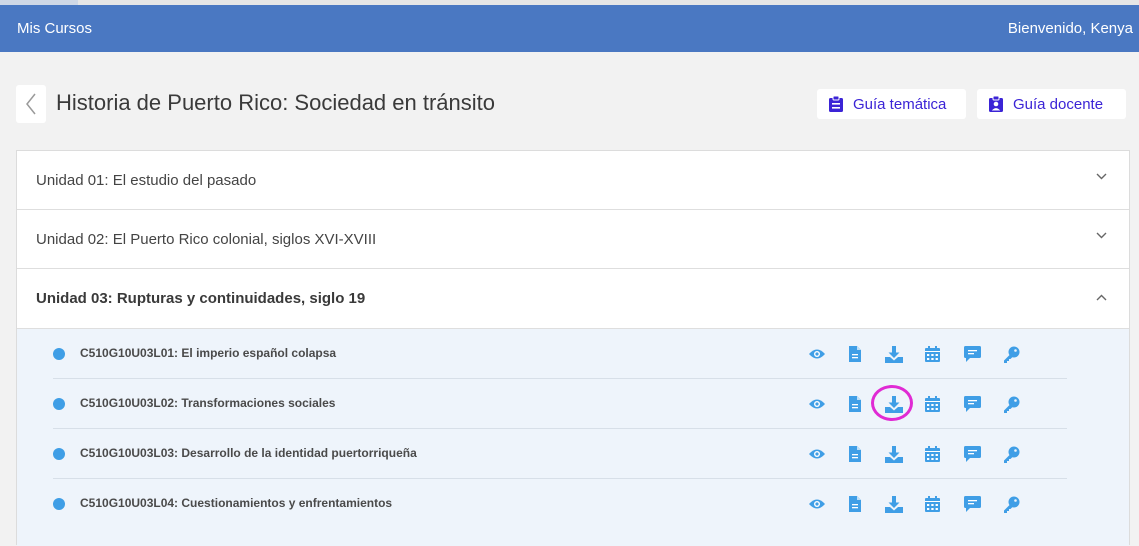 This screenshot has width=1139, height=546. I want to click on guia-docente-button: Guía docente, so click(1051, 104).